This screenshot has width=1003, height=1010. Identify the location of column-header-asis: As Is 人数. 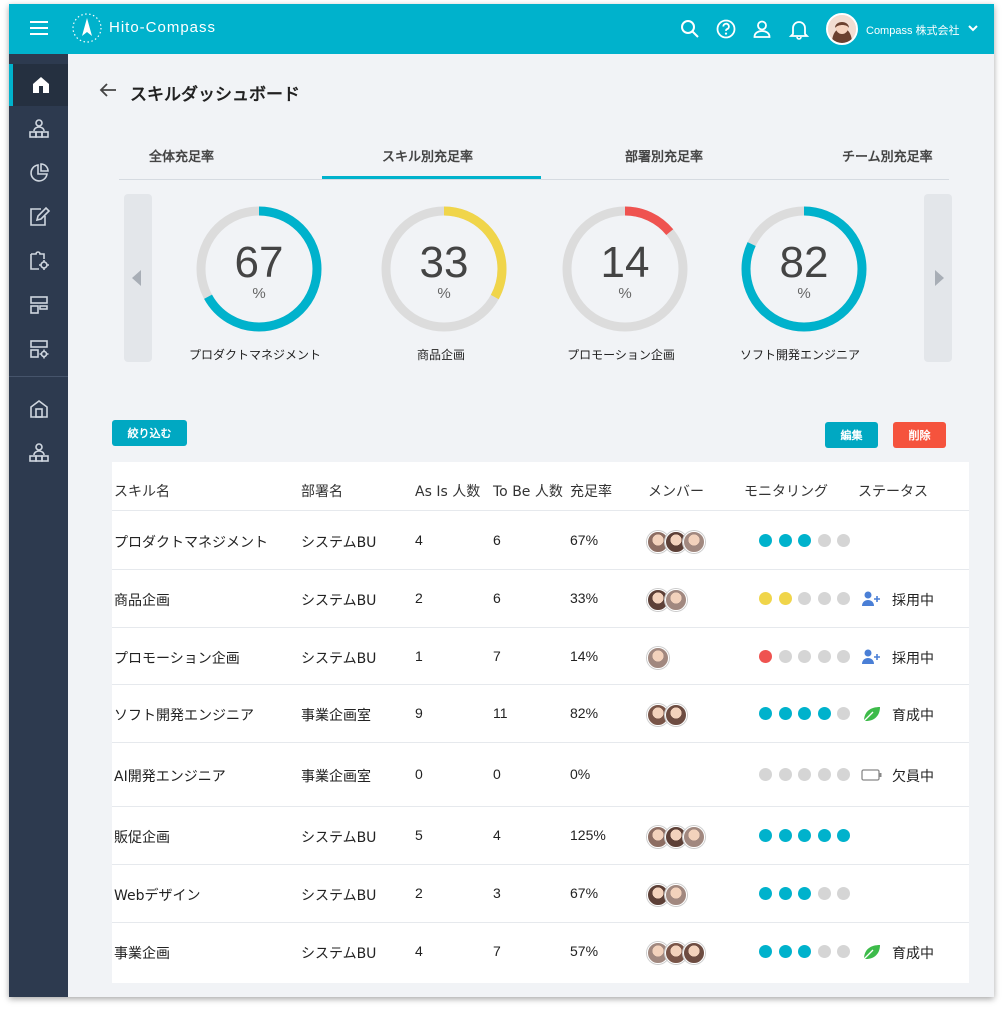
(447, 491).